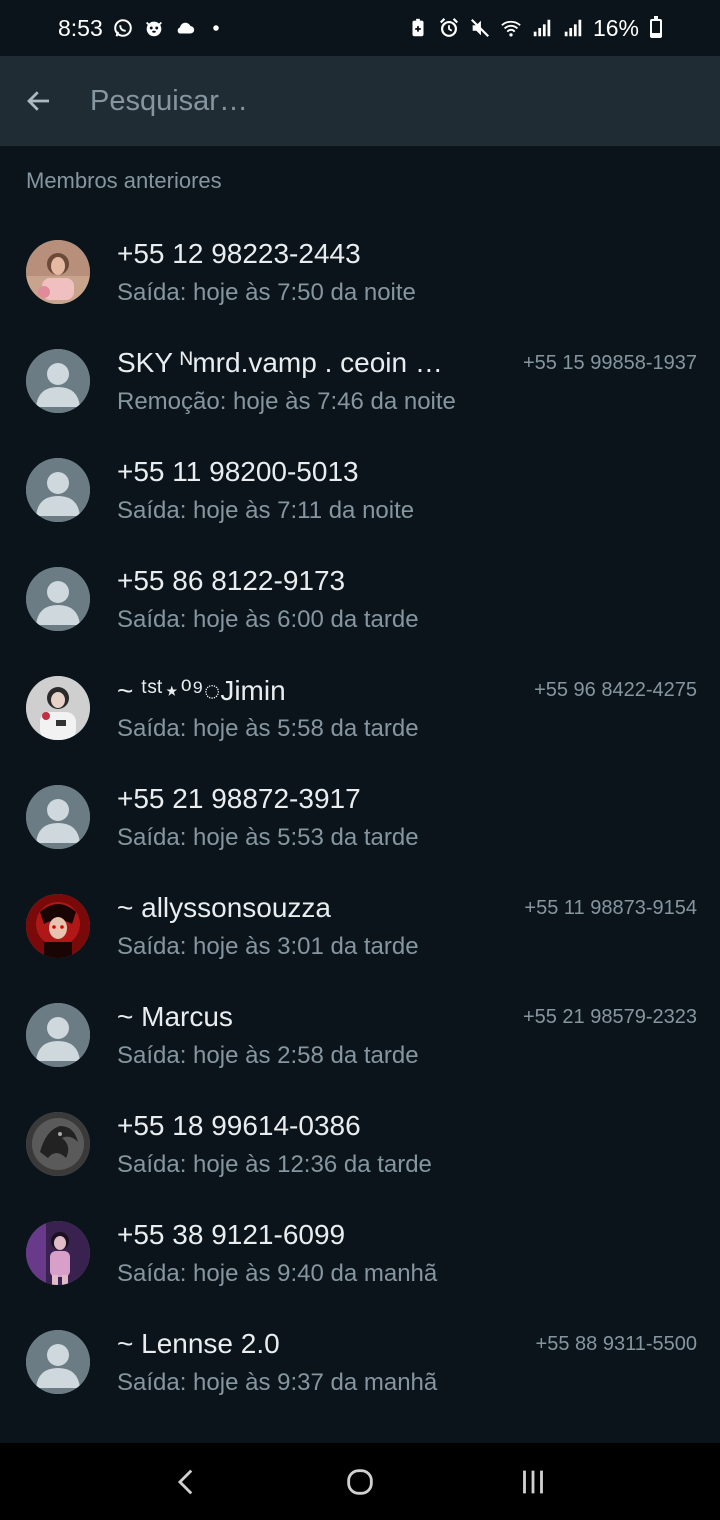 The image size is (720, 1520). What do you see at coordinates (201, 690) in the screenshot?
I see `member-name: ~ ᵗˢᵗ⋆⁰⁹◌Jimin` at bounding box center [201, 690].